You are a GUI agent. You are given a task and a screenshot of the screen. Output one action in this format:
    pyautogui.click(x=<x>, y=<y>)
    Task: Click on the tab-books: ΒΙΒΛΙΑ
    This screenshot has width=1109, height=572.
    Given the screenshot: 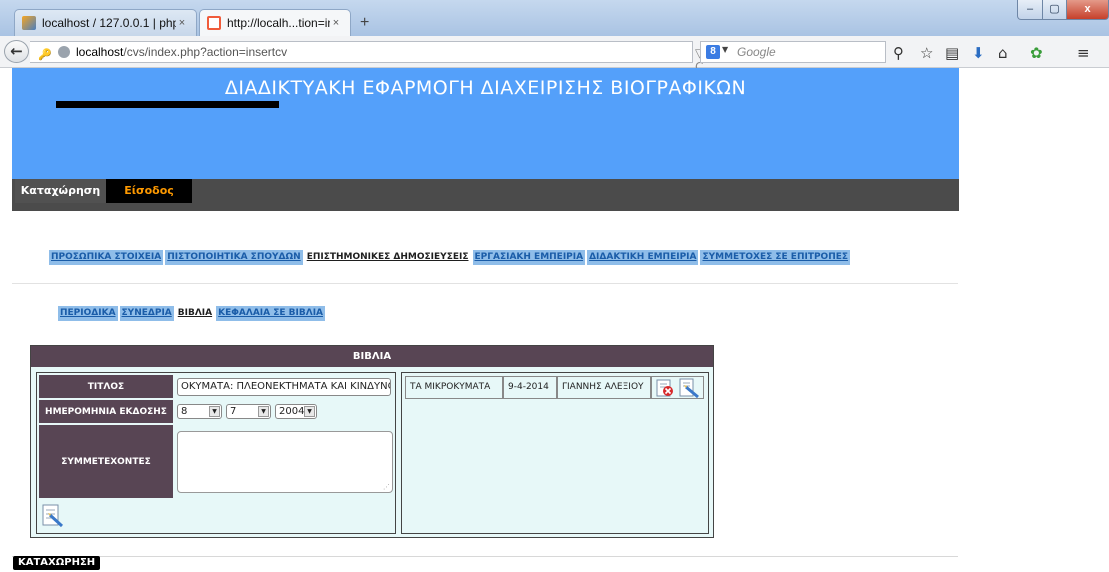 What is the action you would take?
    pyautogui.click(x=195, y=313)
    